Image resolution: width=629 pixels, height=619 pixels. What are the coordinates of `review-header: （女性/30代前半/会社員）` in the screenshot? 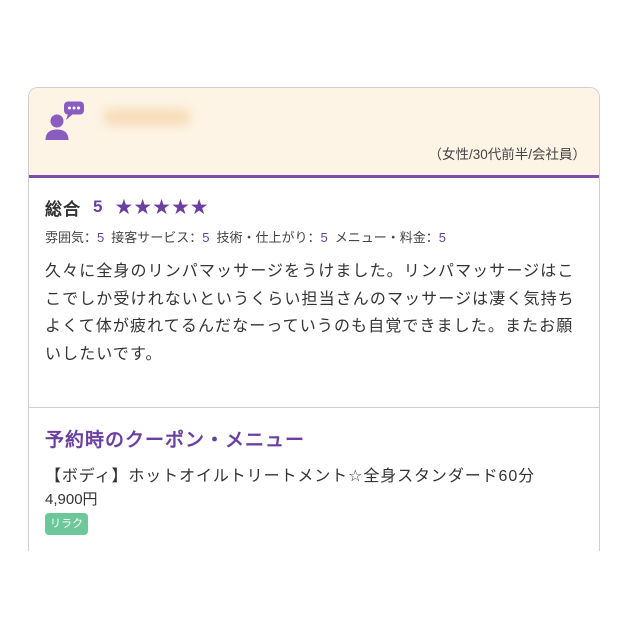 It's located at (314, 133).